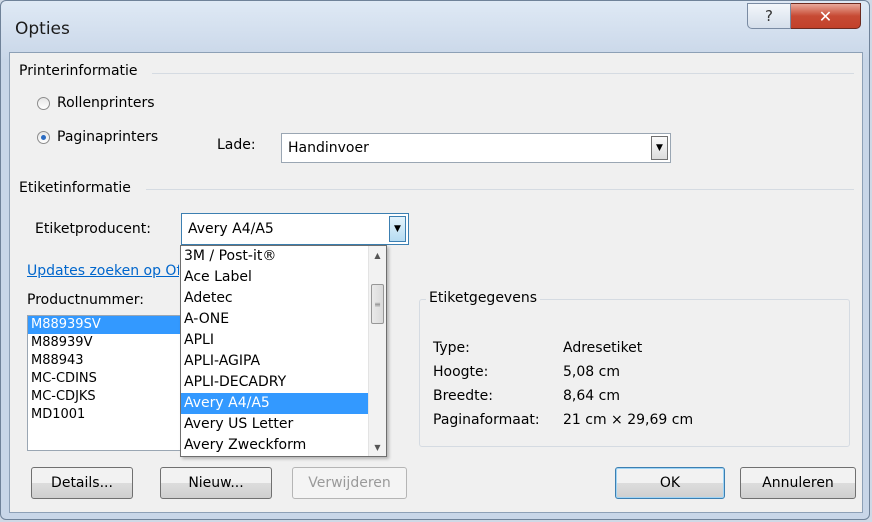 Image resolution: width=872 pixels, height=522 pixels. Describe the element at coordinates (377, 304) in the screenshot. I see `scroll-thumb: ≡` at that location.